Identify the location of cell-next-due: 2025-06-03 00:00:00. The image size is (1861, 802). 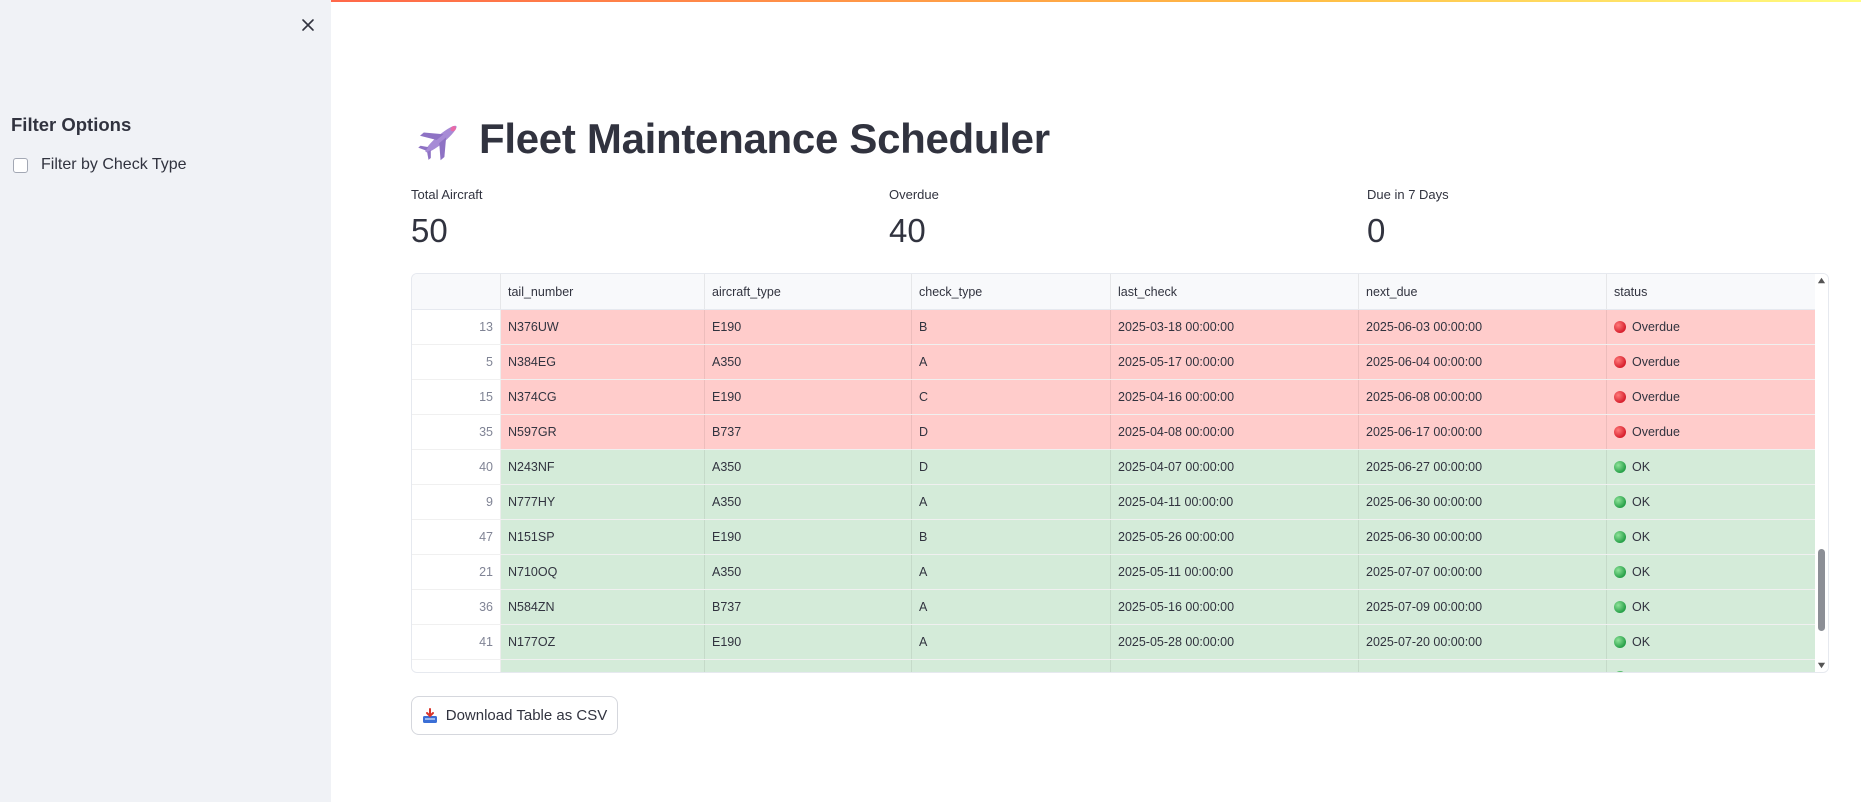
(1483, 327).